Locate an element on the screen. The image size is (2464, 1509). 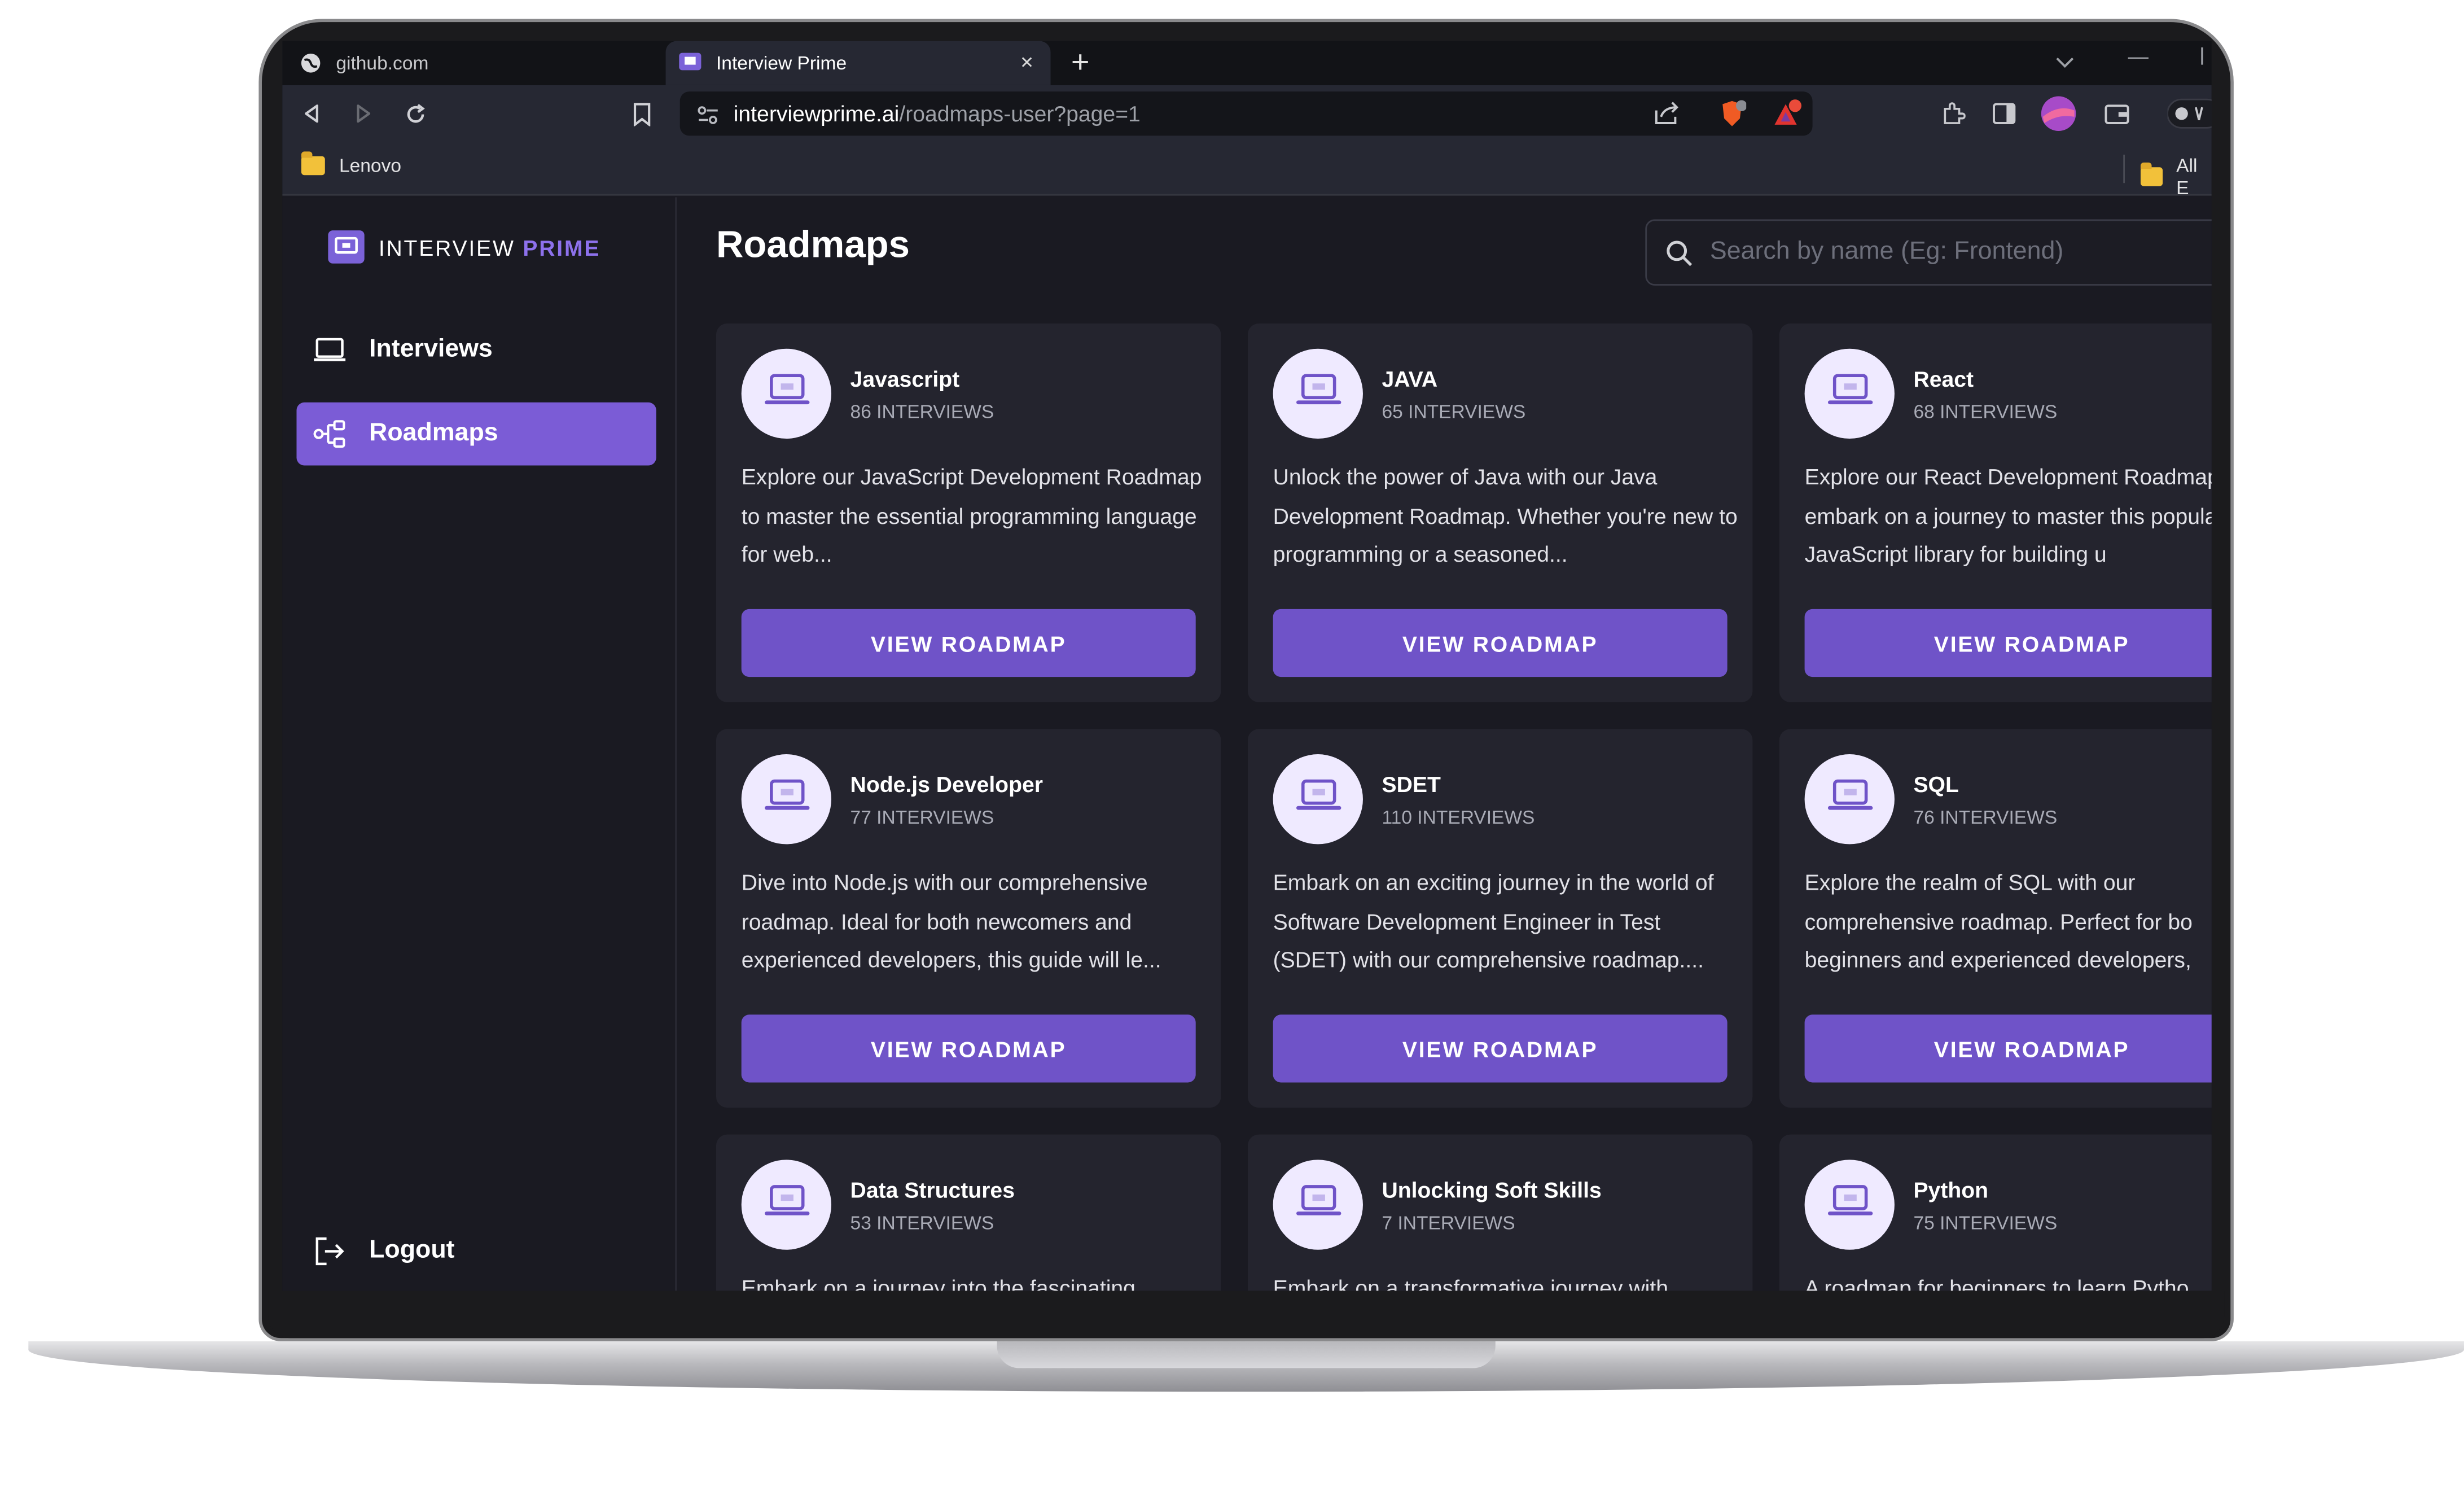
sidebar-item-interviews: Interviews is located at coordinates (476, 350).